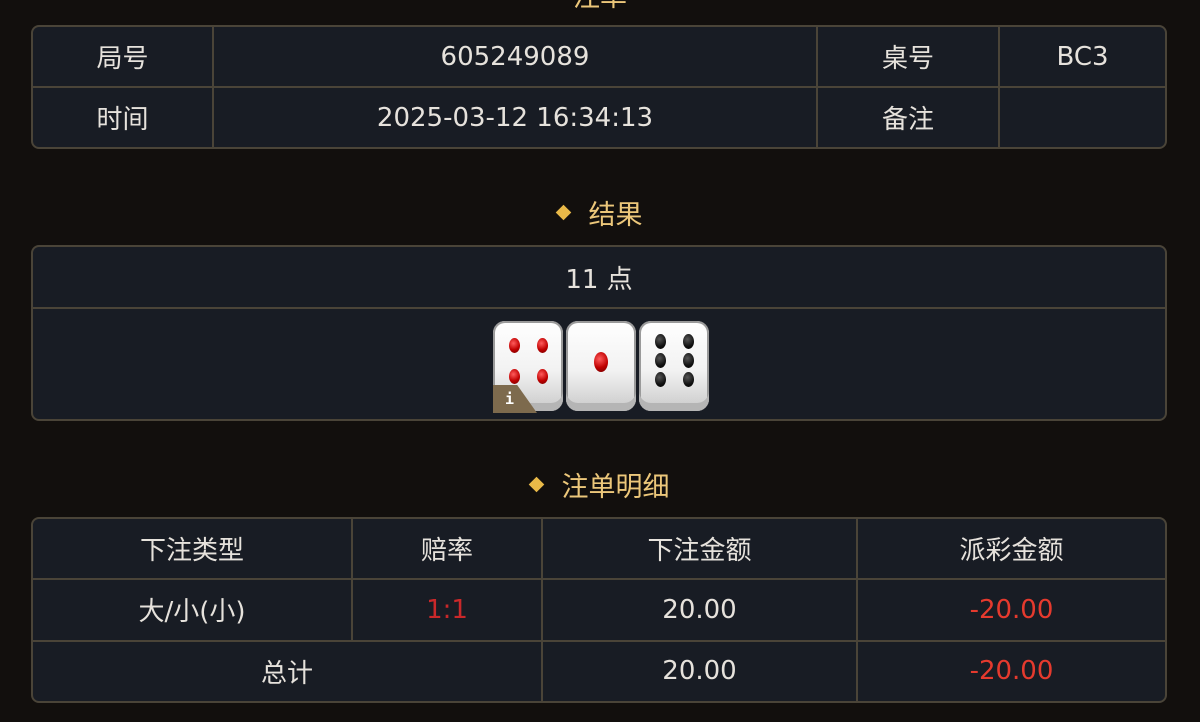  I want to click on result-title-text: 结果, so click(615, 215).